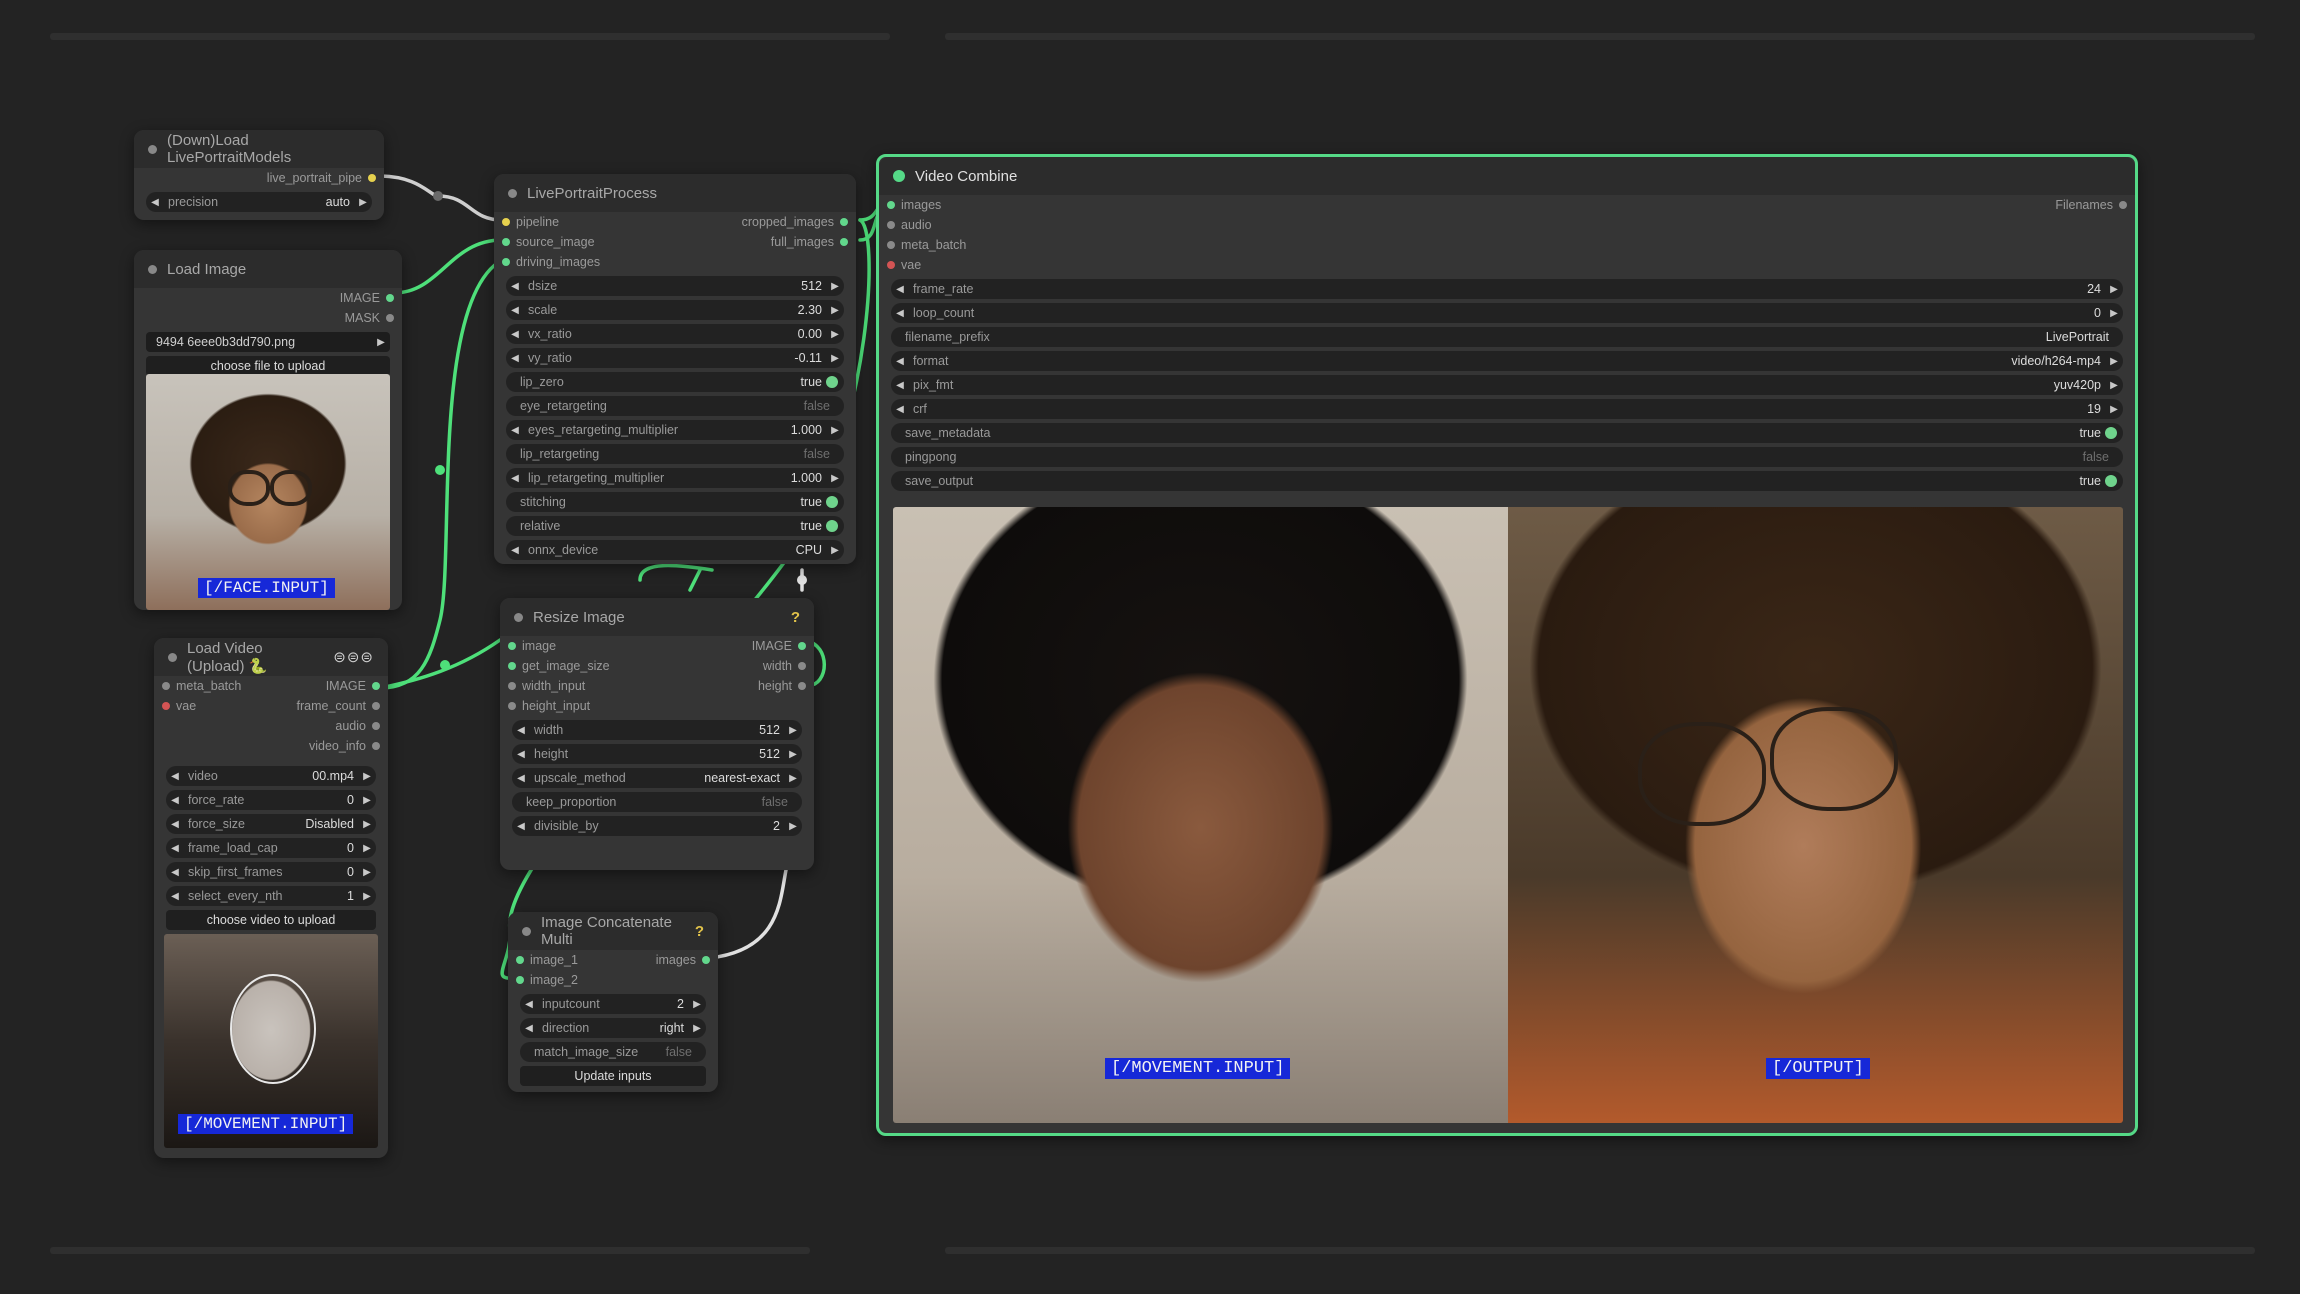 The height and width of the screenshot is (1294, 2300). I want to click on widget-lip-retargeting: lip_retargeting false, so click(675, 454).